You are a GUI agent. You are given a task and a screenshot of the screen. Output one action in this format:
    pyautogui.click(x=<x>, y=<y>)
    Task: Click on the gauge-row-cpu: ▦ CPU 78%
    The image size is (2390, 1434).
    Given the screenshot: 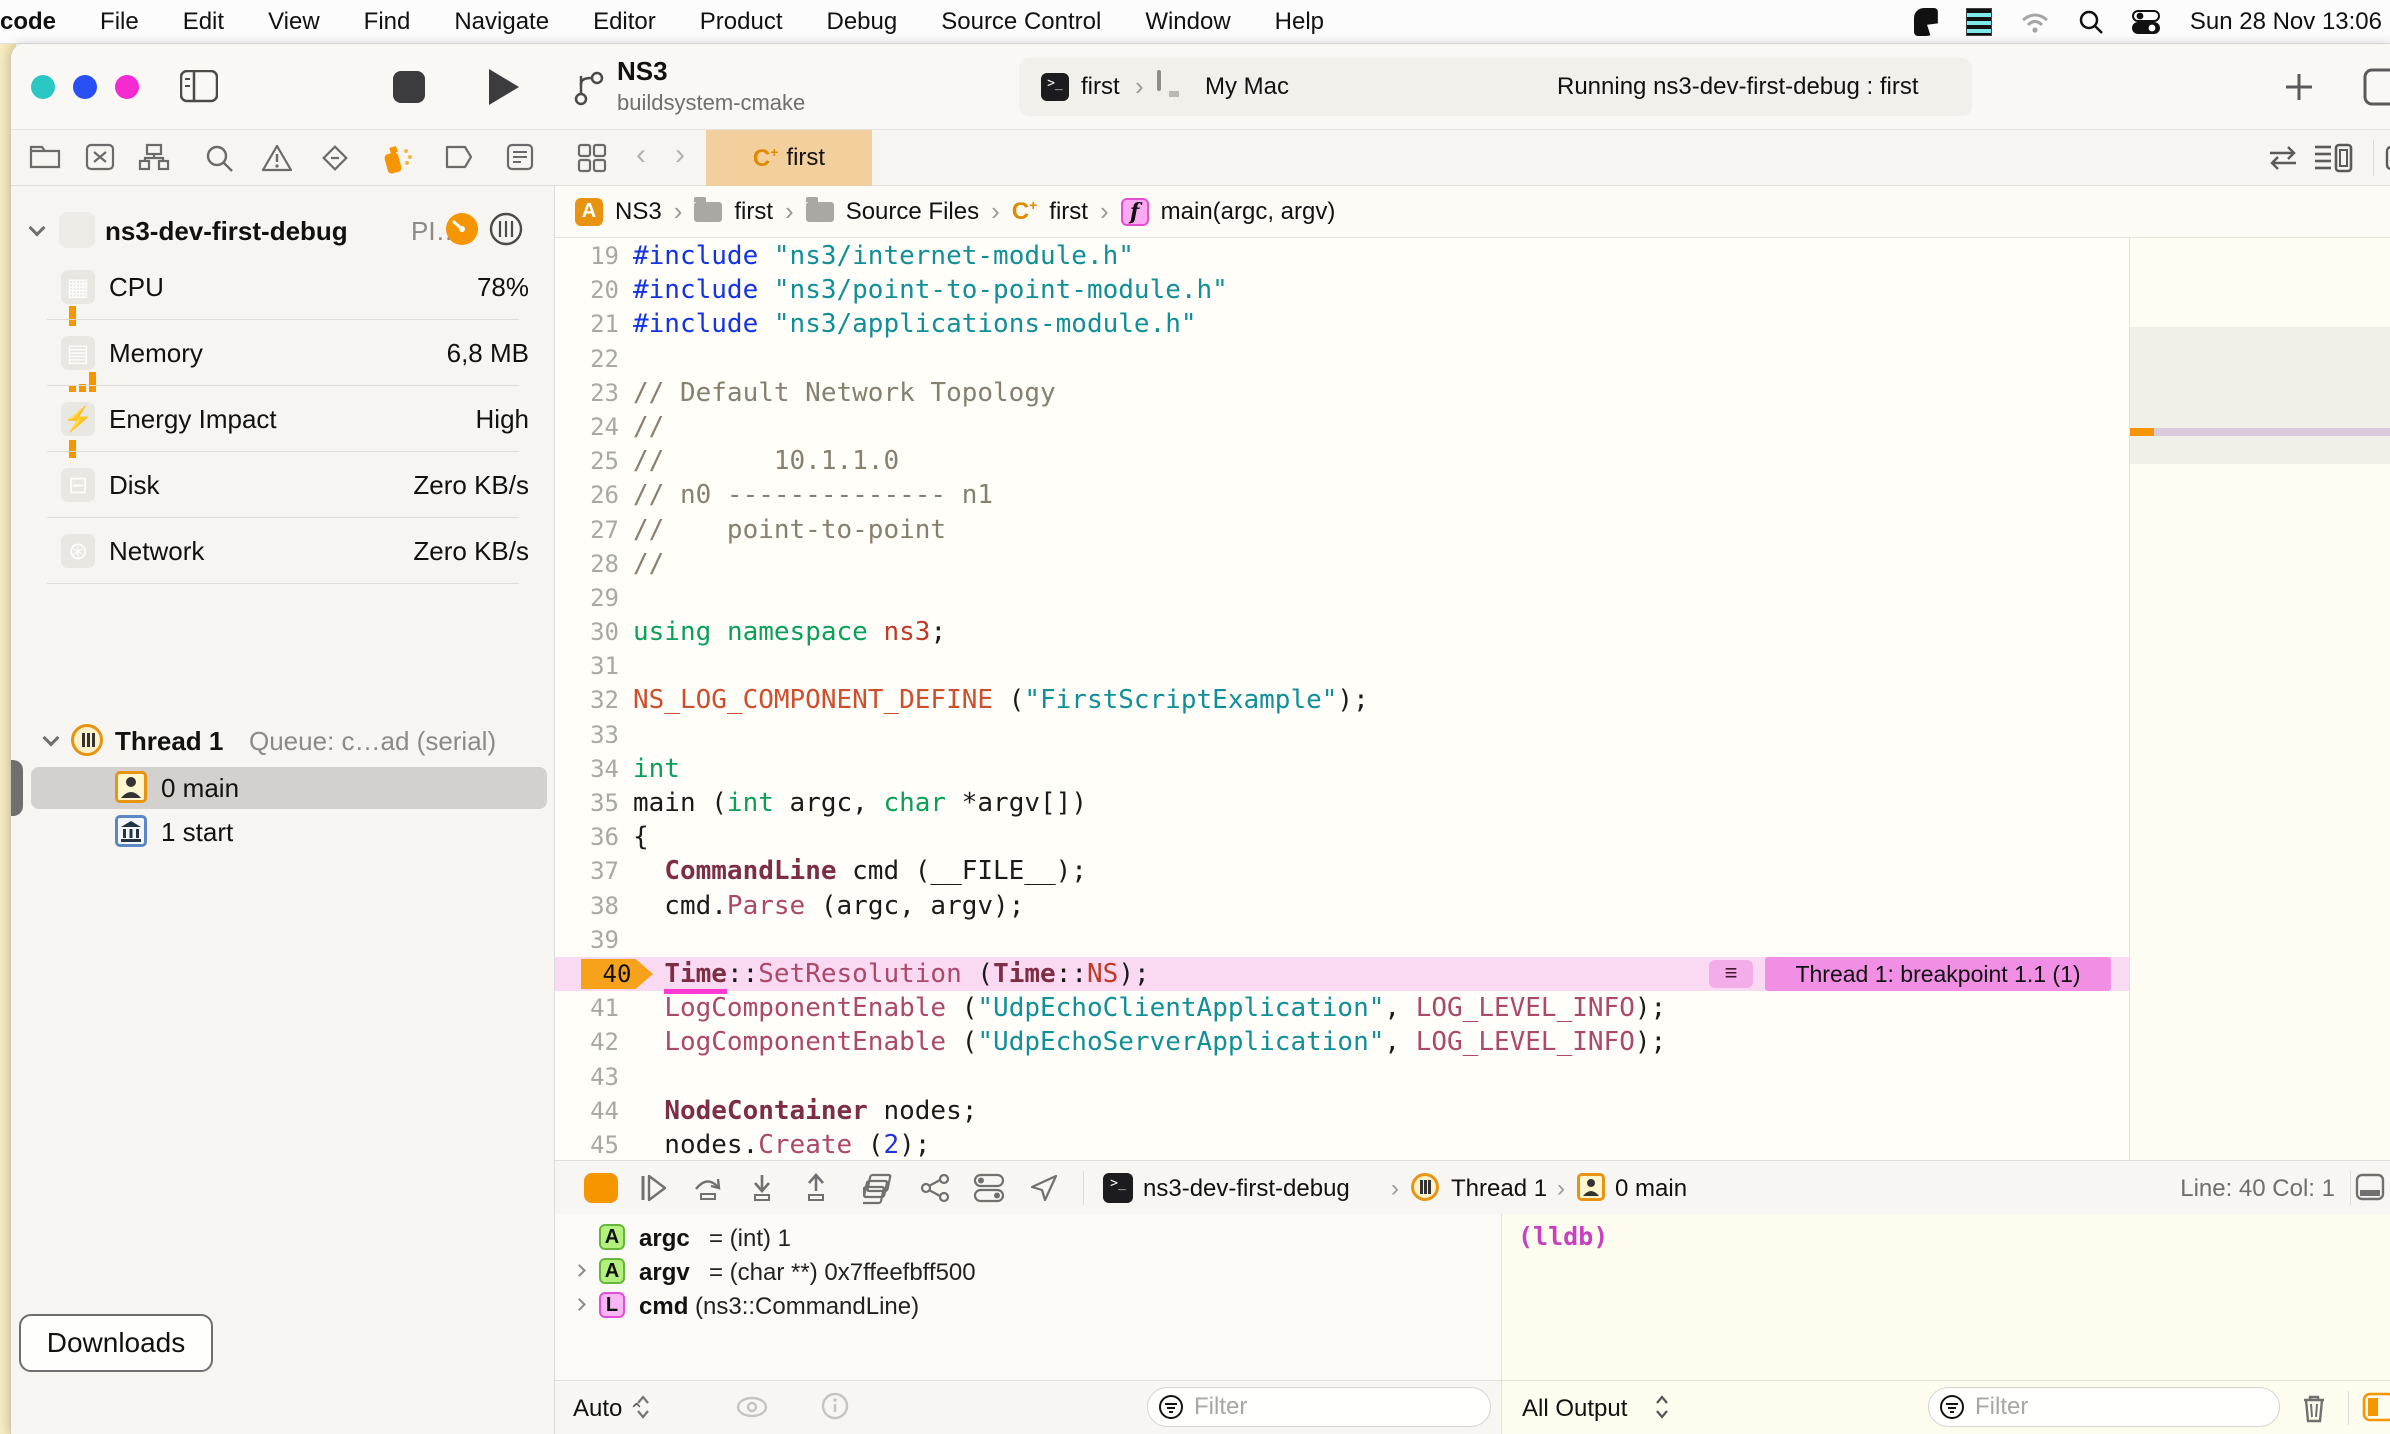 What is the action you would take?
    pyautogui.click(x=283, y=290)
    